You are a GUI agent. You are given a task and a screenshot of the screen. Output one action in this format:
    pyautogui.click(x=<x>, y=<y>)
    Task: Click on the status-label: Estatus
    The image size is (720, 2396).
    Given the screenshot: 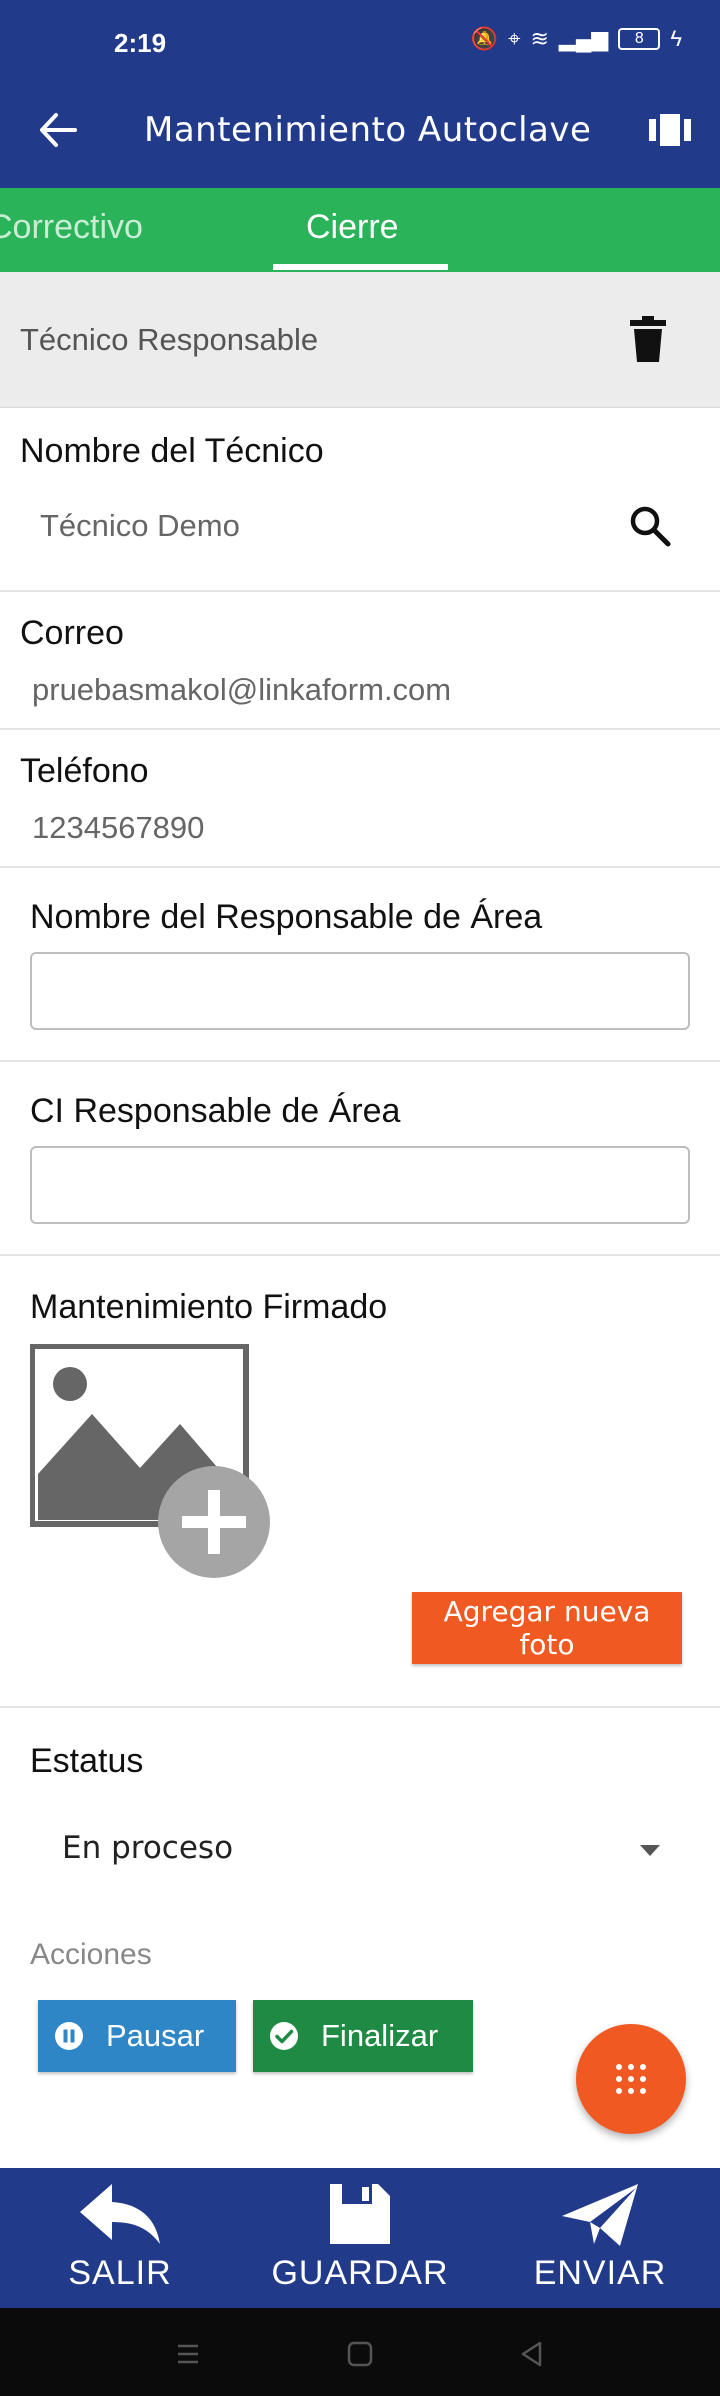 What is the action you would take?
    pyautogui.click(x=87, y=1761)
    